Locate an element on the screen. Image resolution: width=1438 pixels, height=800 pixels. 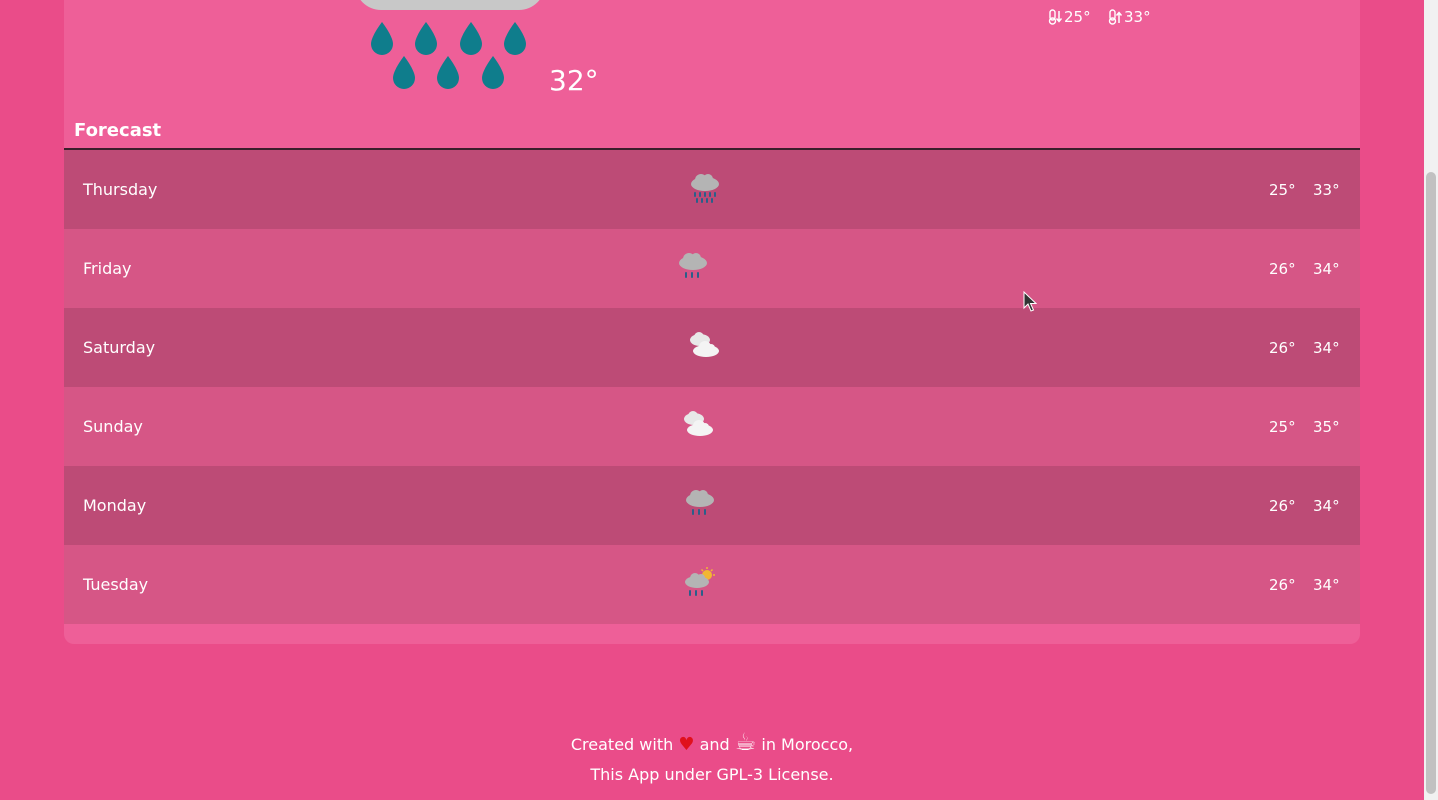
footer-and-text: and is located at coordinates (714, 744).